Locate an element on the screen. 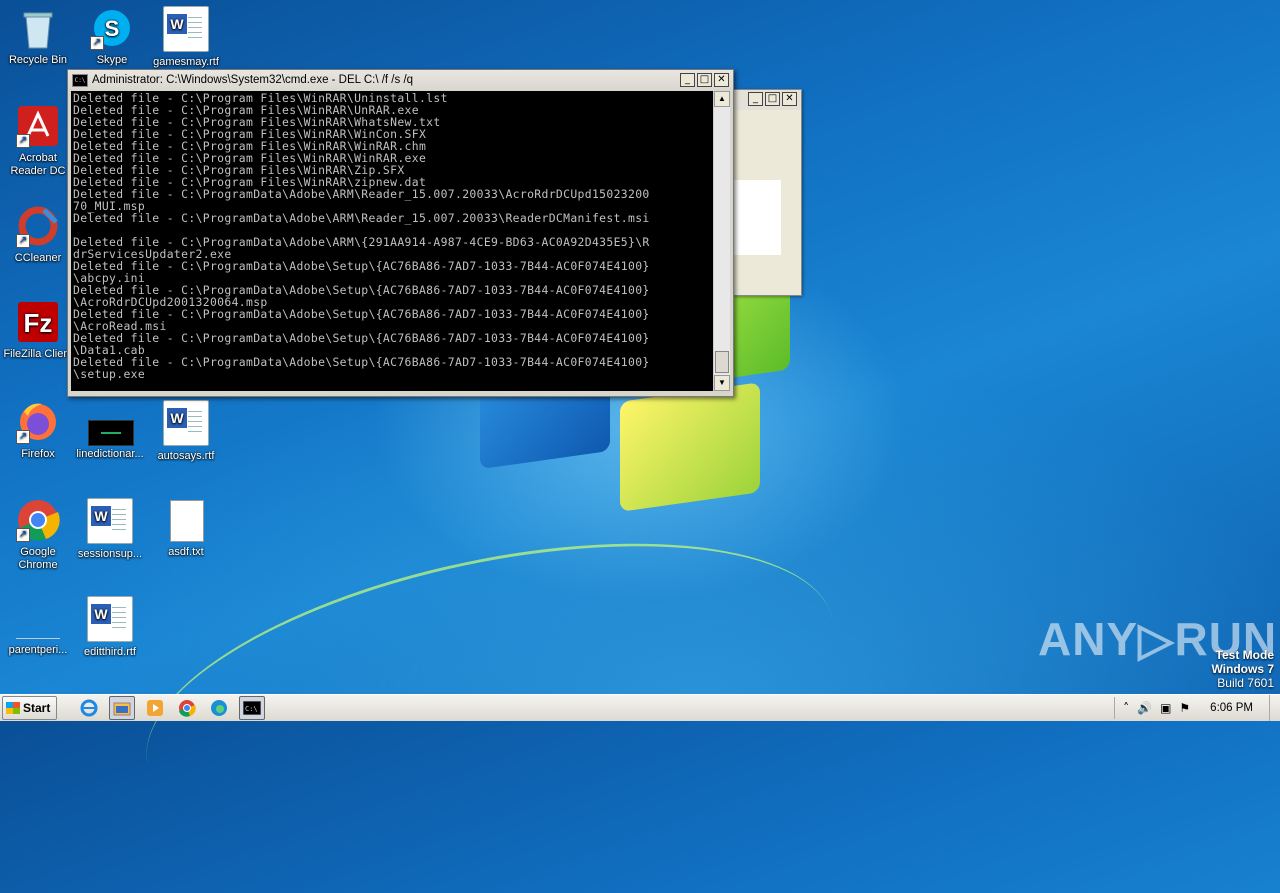  background-window: _ □ ✕ is located at coordinates (767, 192).